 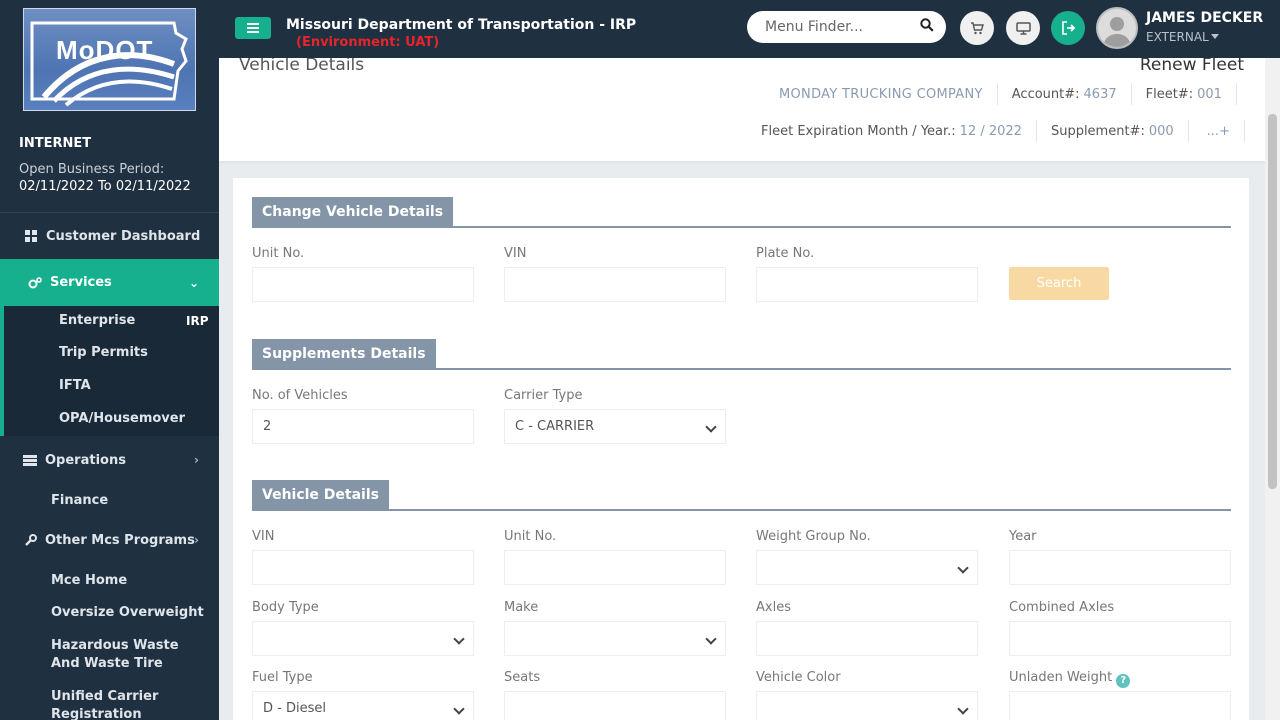 I want to click on axles-input, so click(x=867, y=638).